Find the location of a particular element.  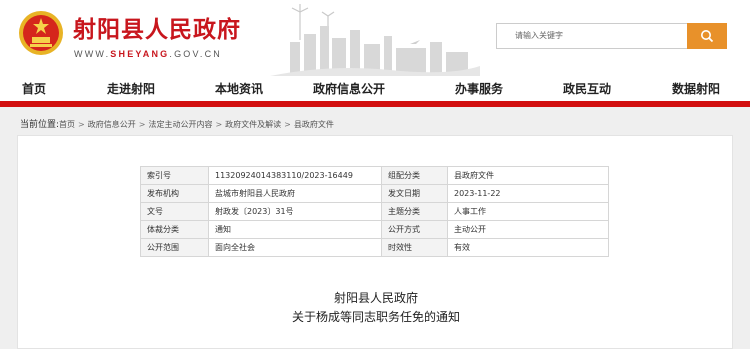

document-title: 关于杨成等同志职务任免的通知 is located at coordinates (375, 317).